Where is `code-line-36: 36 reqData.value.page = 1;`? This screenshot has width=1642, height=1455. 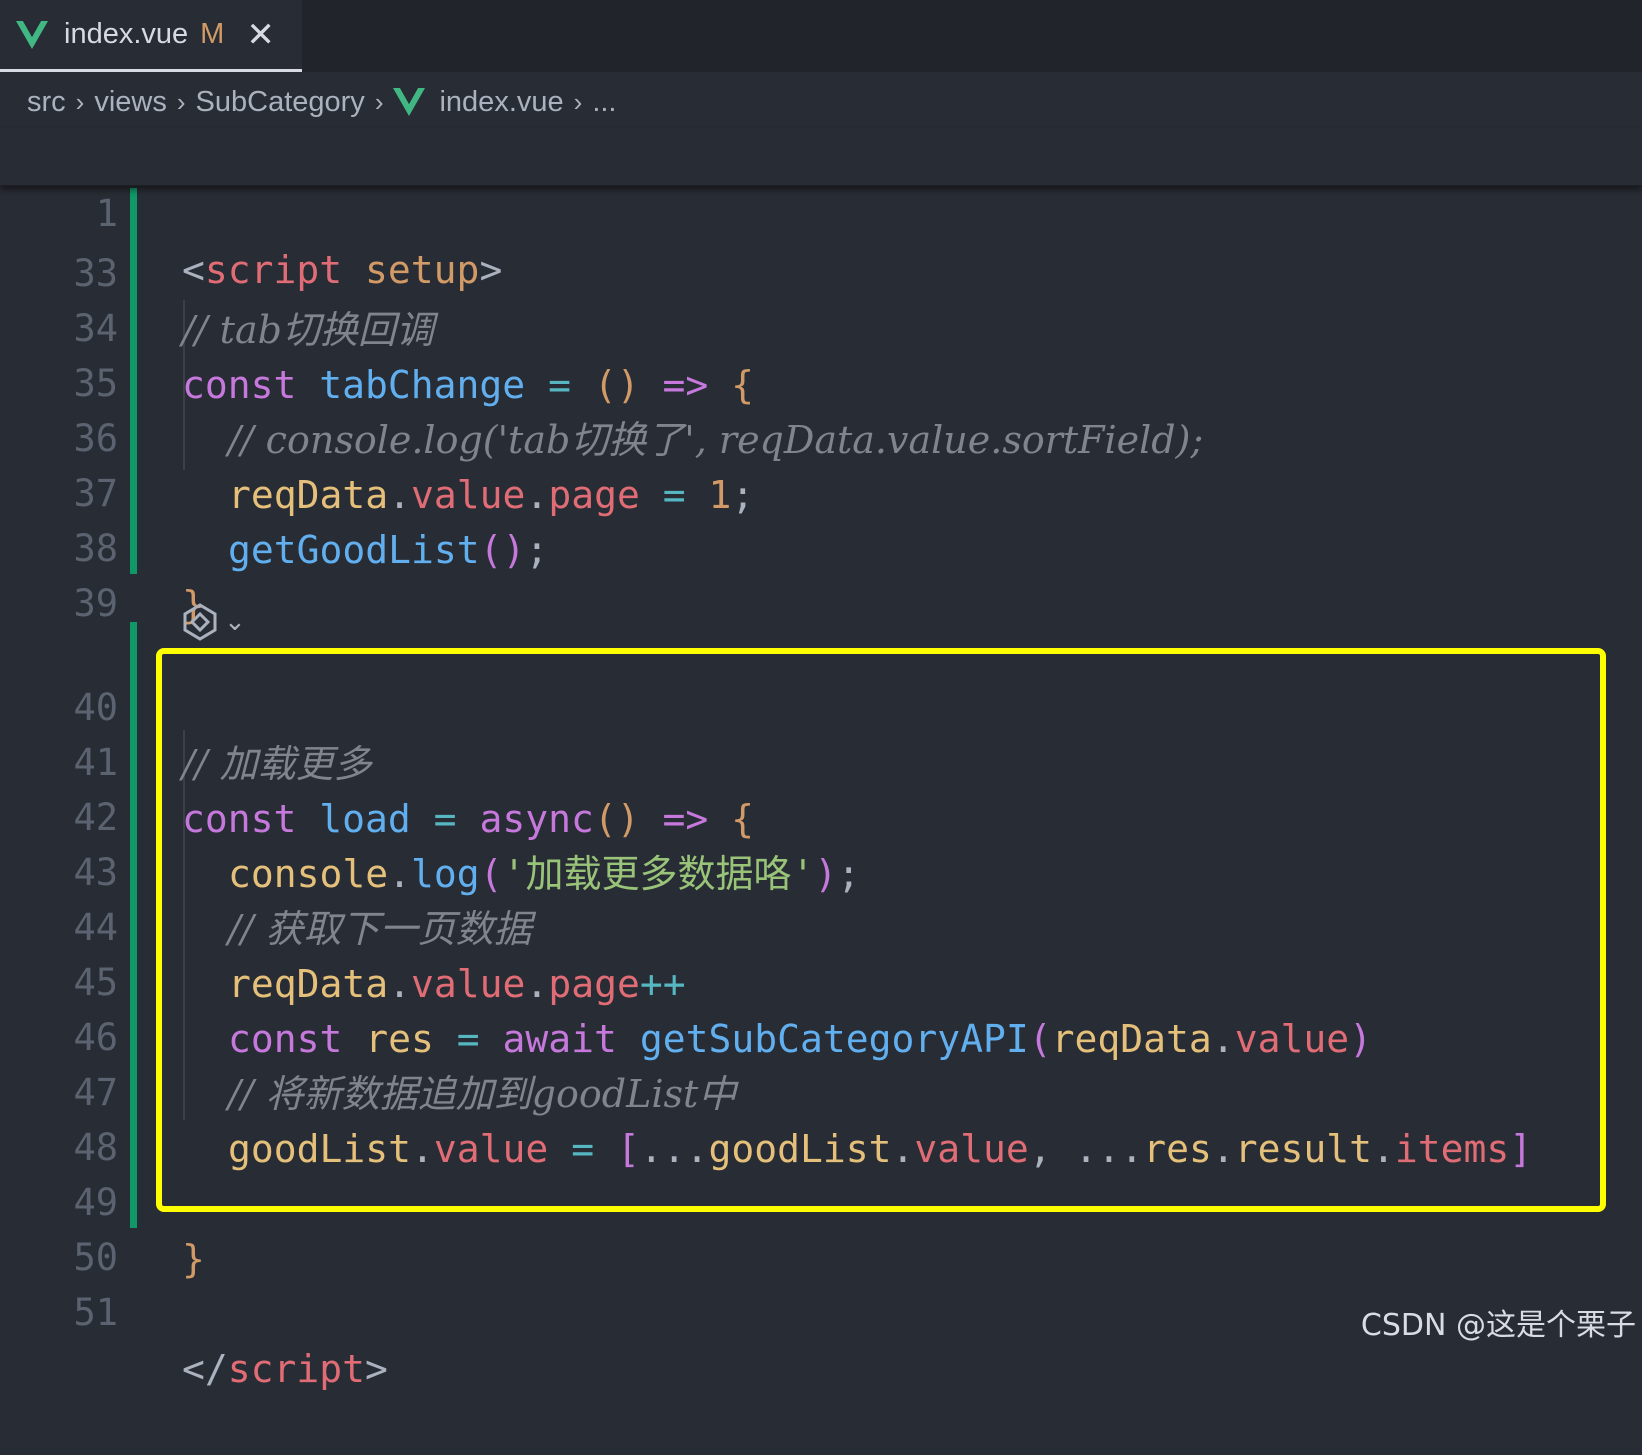
code-line-36: 36 reqData.value.page = 1; is located at coordinates (821, 381).